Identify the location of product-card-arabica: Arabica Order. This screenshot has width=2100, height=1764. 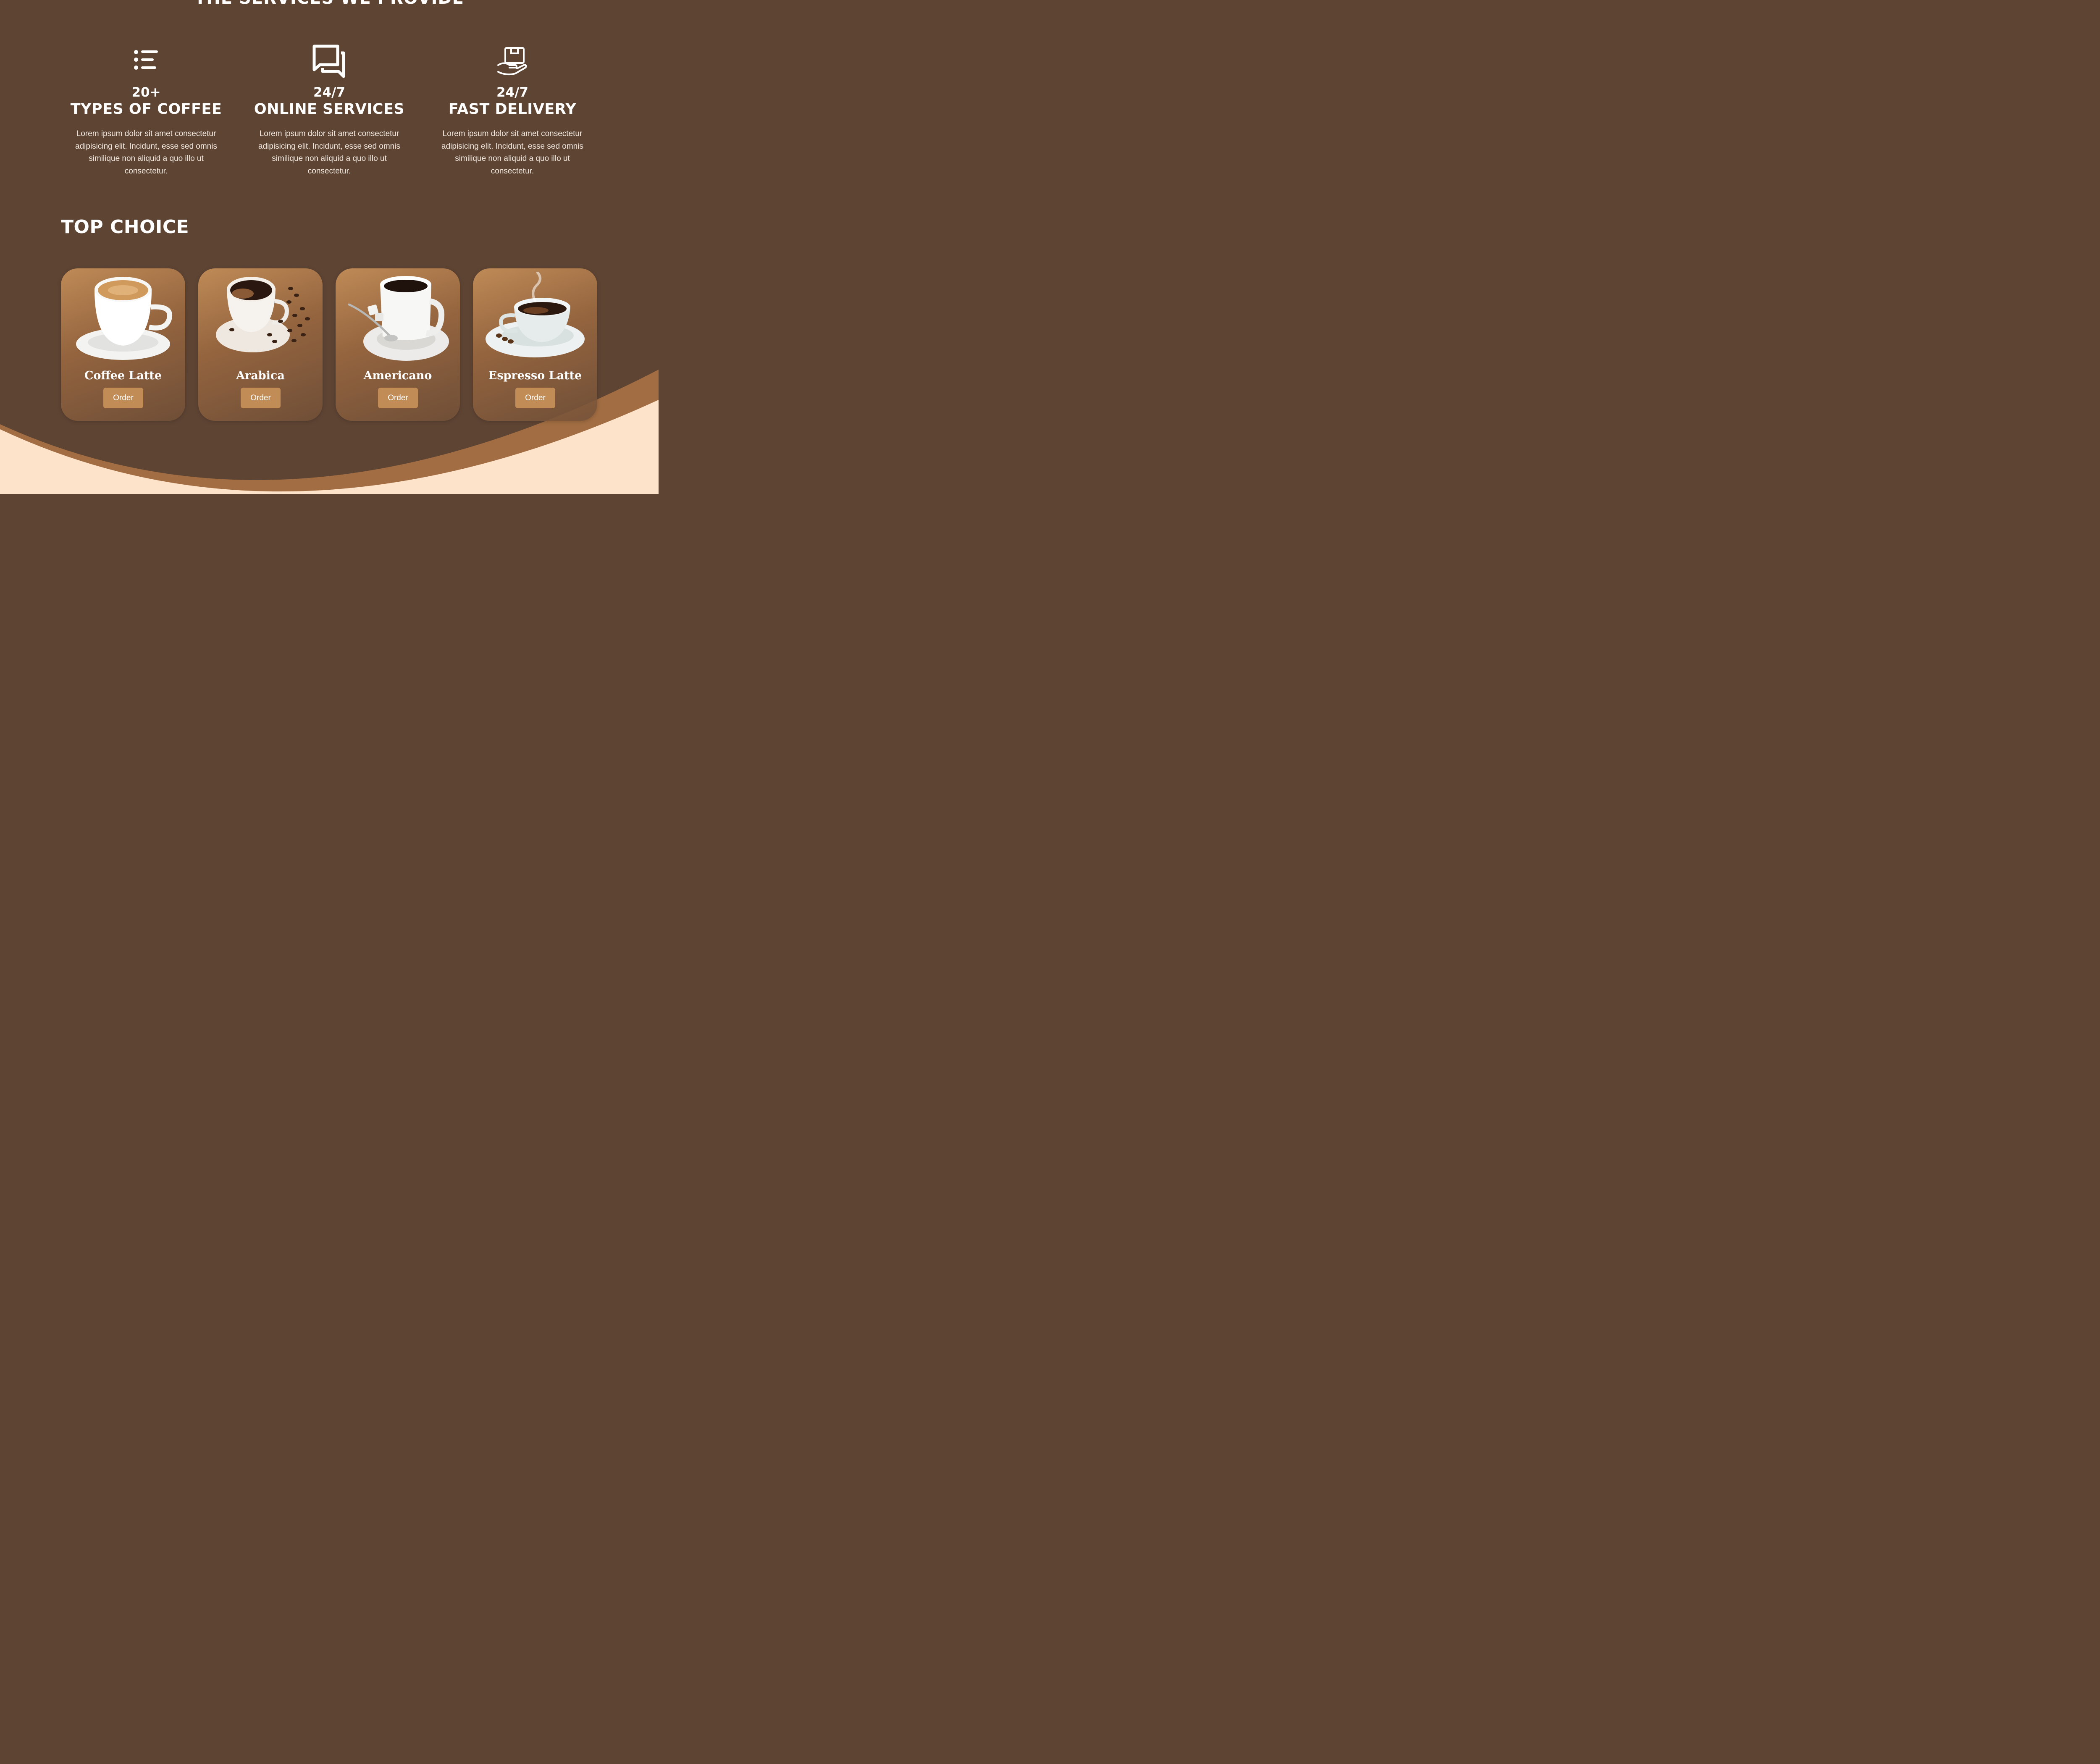
(260, 344).